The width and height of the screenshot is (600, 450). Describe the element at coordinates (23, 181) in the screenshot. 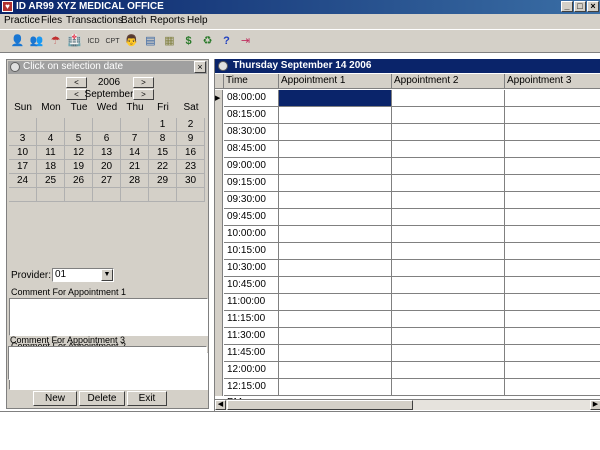

I see `calendar-day: 24` at that location.